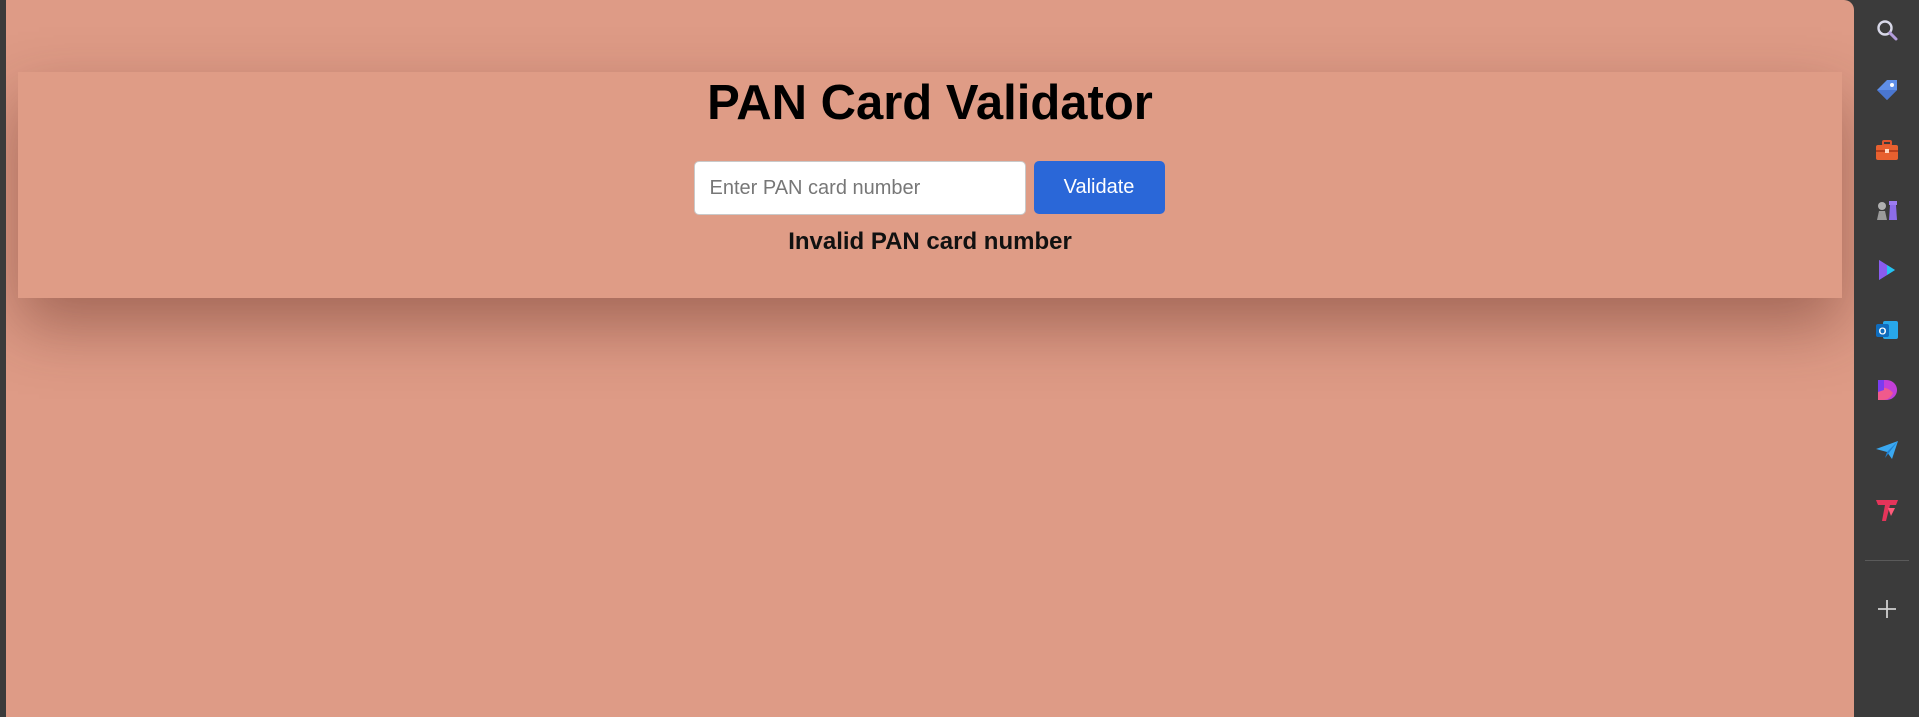  Describe the element at coordinates (1099, 187) in the screenshot. I see `validate-button: Validate` at that location.